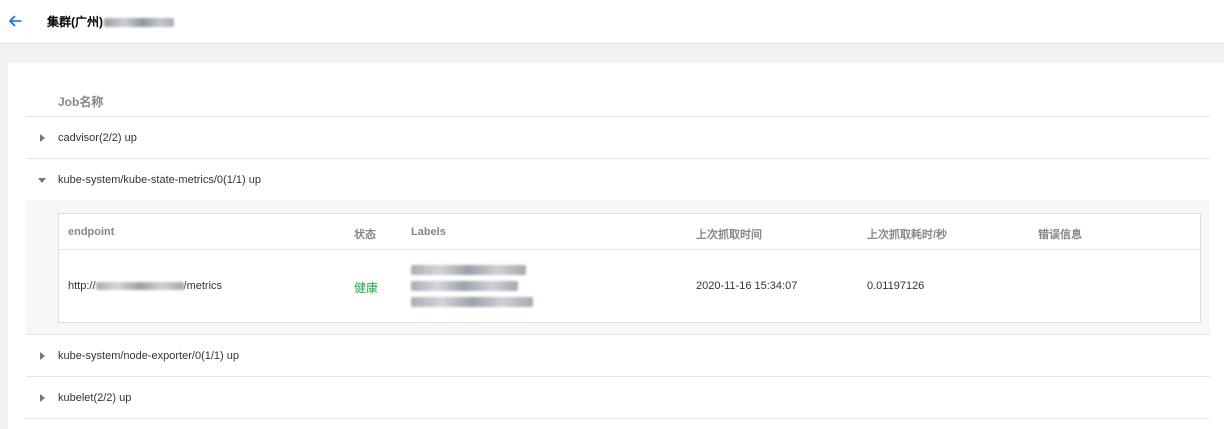 This screenshot has width=1224, height=429. Describe the element at coordinates (1060, 235) in the screenshot. I see `column-error: 错误信息` at that location.